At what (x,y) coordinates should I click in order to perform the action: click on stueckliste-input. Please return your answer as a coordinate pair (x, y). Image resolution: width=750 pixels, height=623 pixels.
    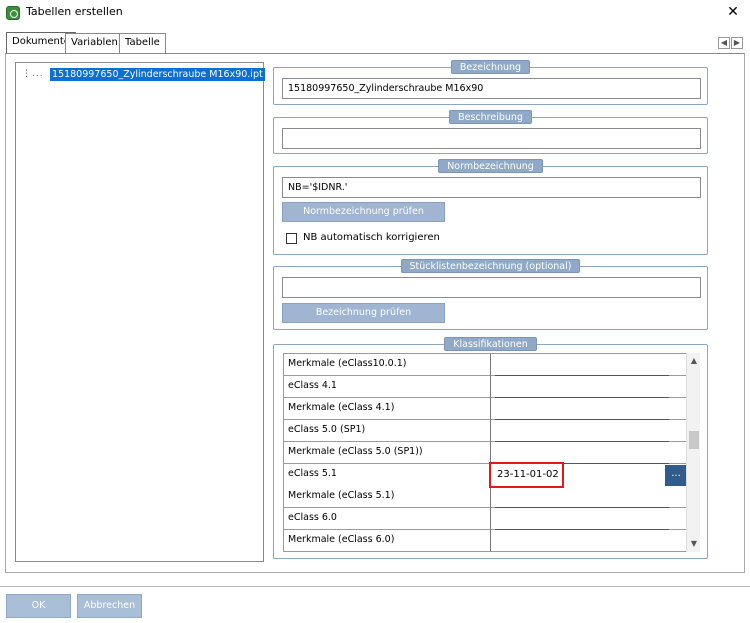
    Looking at the image, I should click on (491, 287).